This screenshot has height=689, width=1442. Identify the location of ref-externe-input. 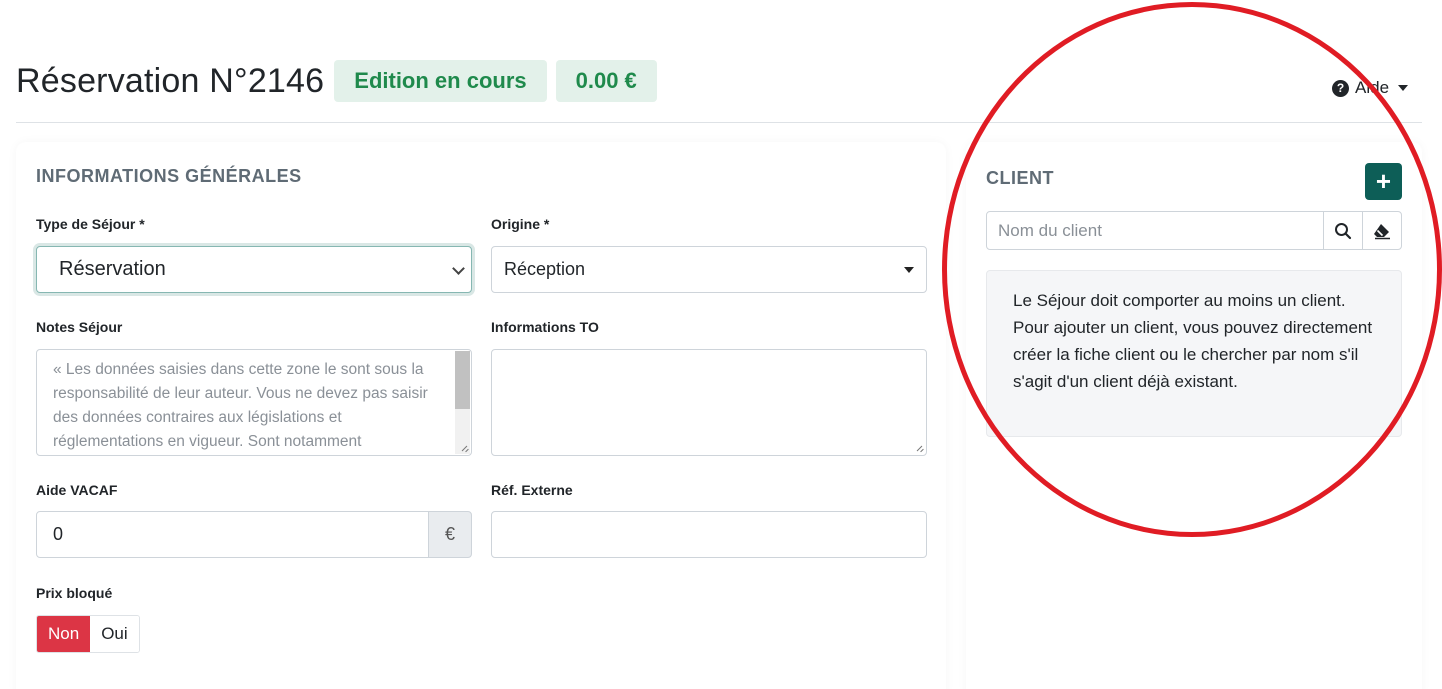
(709, 534).